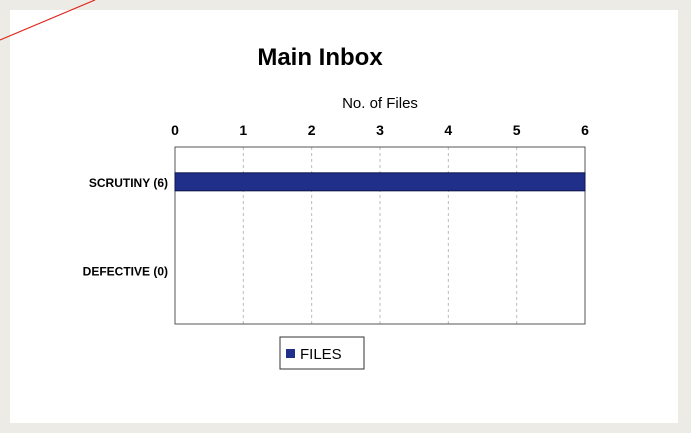  What do you see at coordinates (380, 130) in the screenshot?
I see `x-tick-label: 3` at bounding box center [380, 130].